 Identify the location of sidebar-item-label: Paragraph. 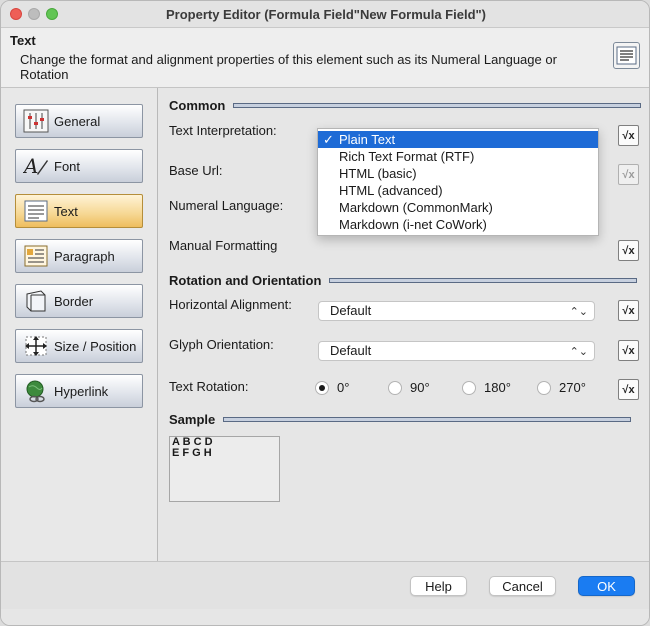
(84, 256).